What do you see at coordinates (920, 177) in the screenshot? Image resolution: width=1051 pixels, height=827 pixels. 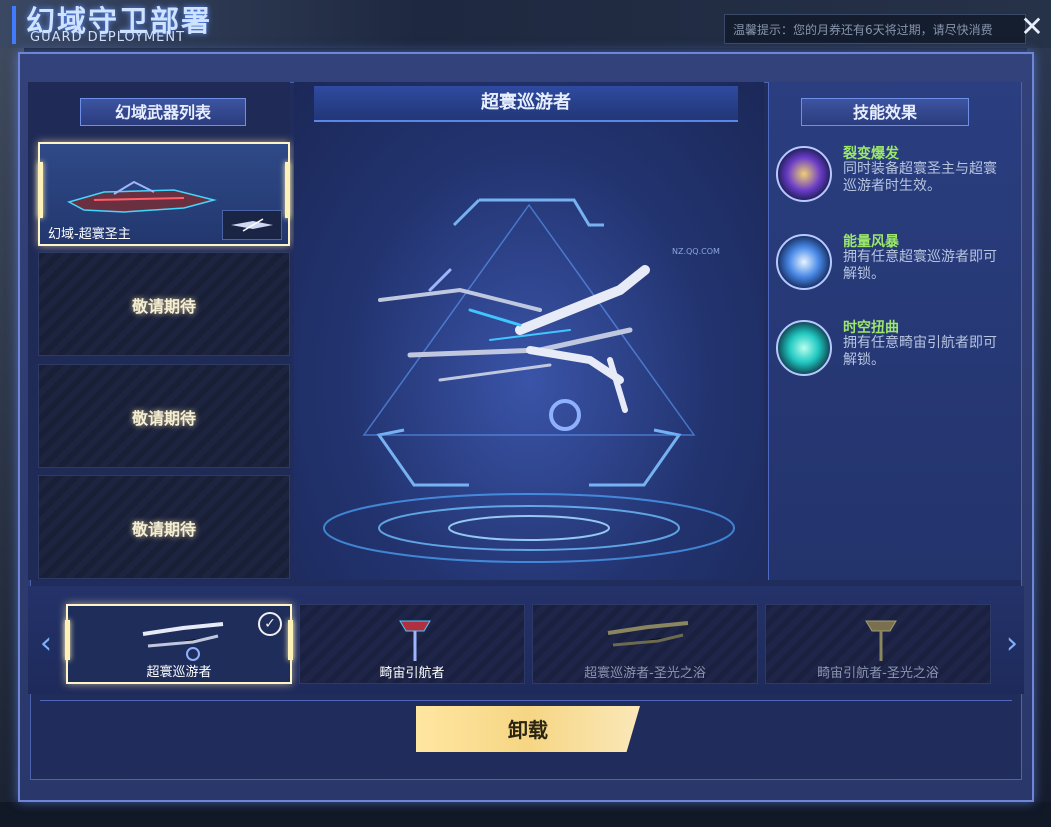 I see `skill-description: 同时装备超寰圣主与超寰巡游者时生效。` at bounding box center [920, 177].